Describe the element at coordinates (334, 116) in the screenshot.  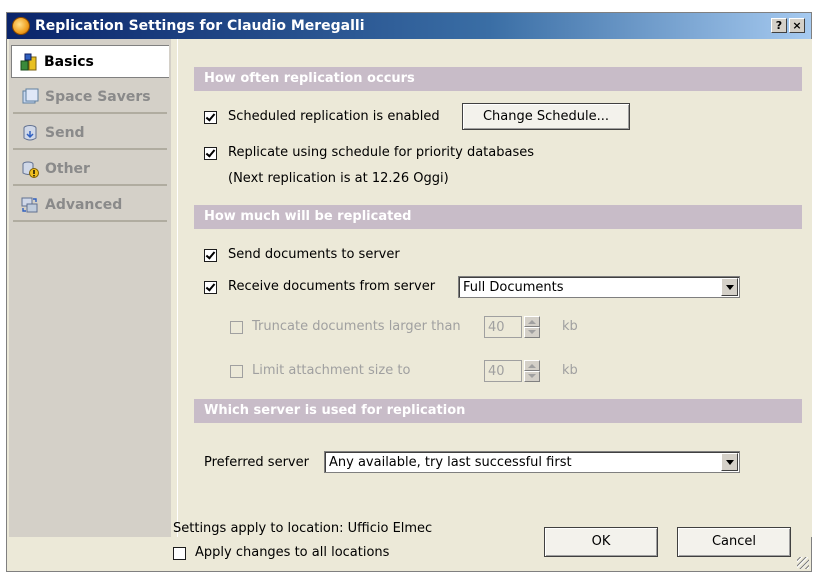
I see `scheduled-replication-label: Scheduled replication is enabled` at that location.